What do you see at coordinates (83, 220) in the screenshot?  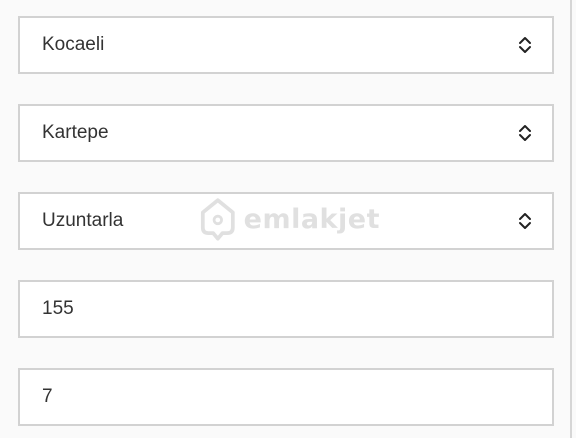 I see `neighborhood-select-value: Uzuntarla` at bounding box center [83, 220].